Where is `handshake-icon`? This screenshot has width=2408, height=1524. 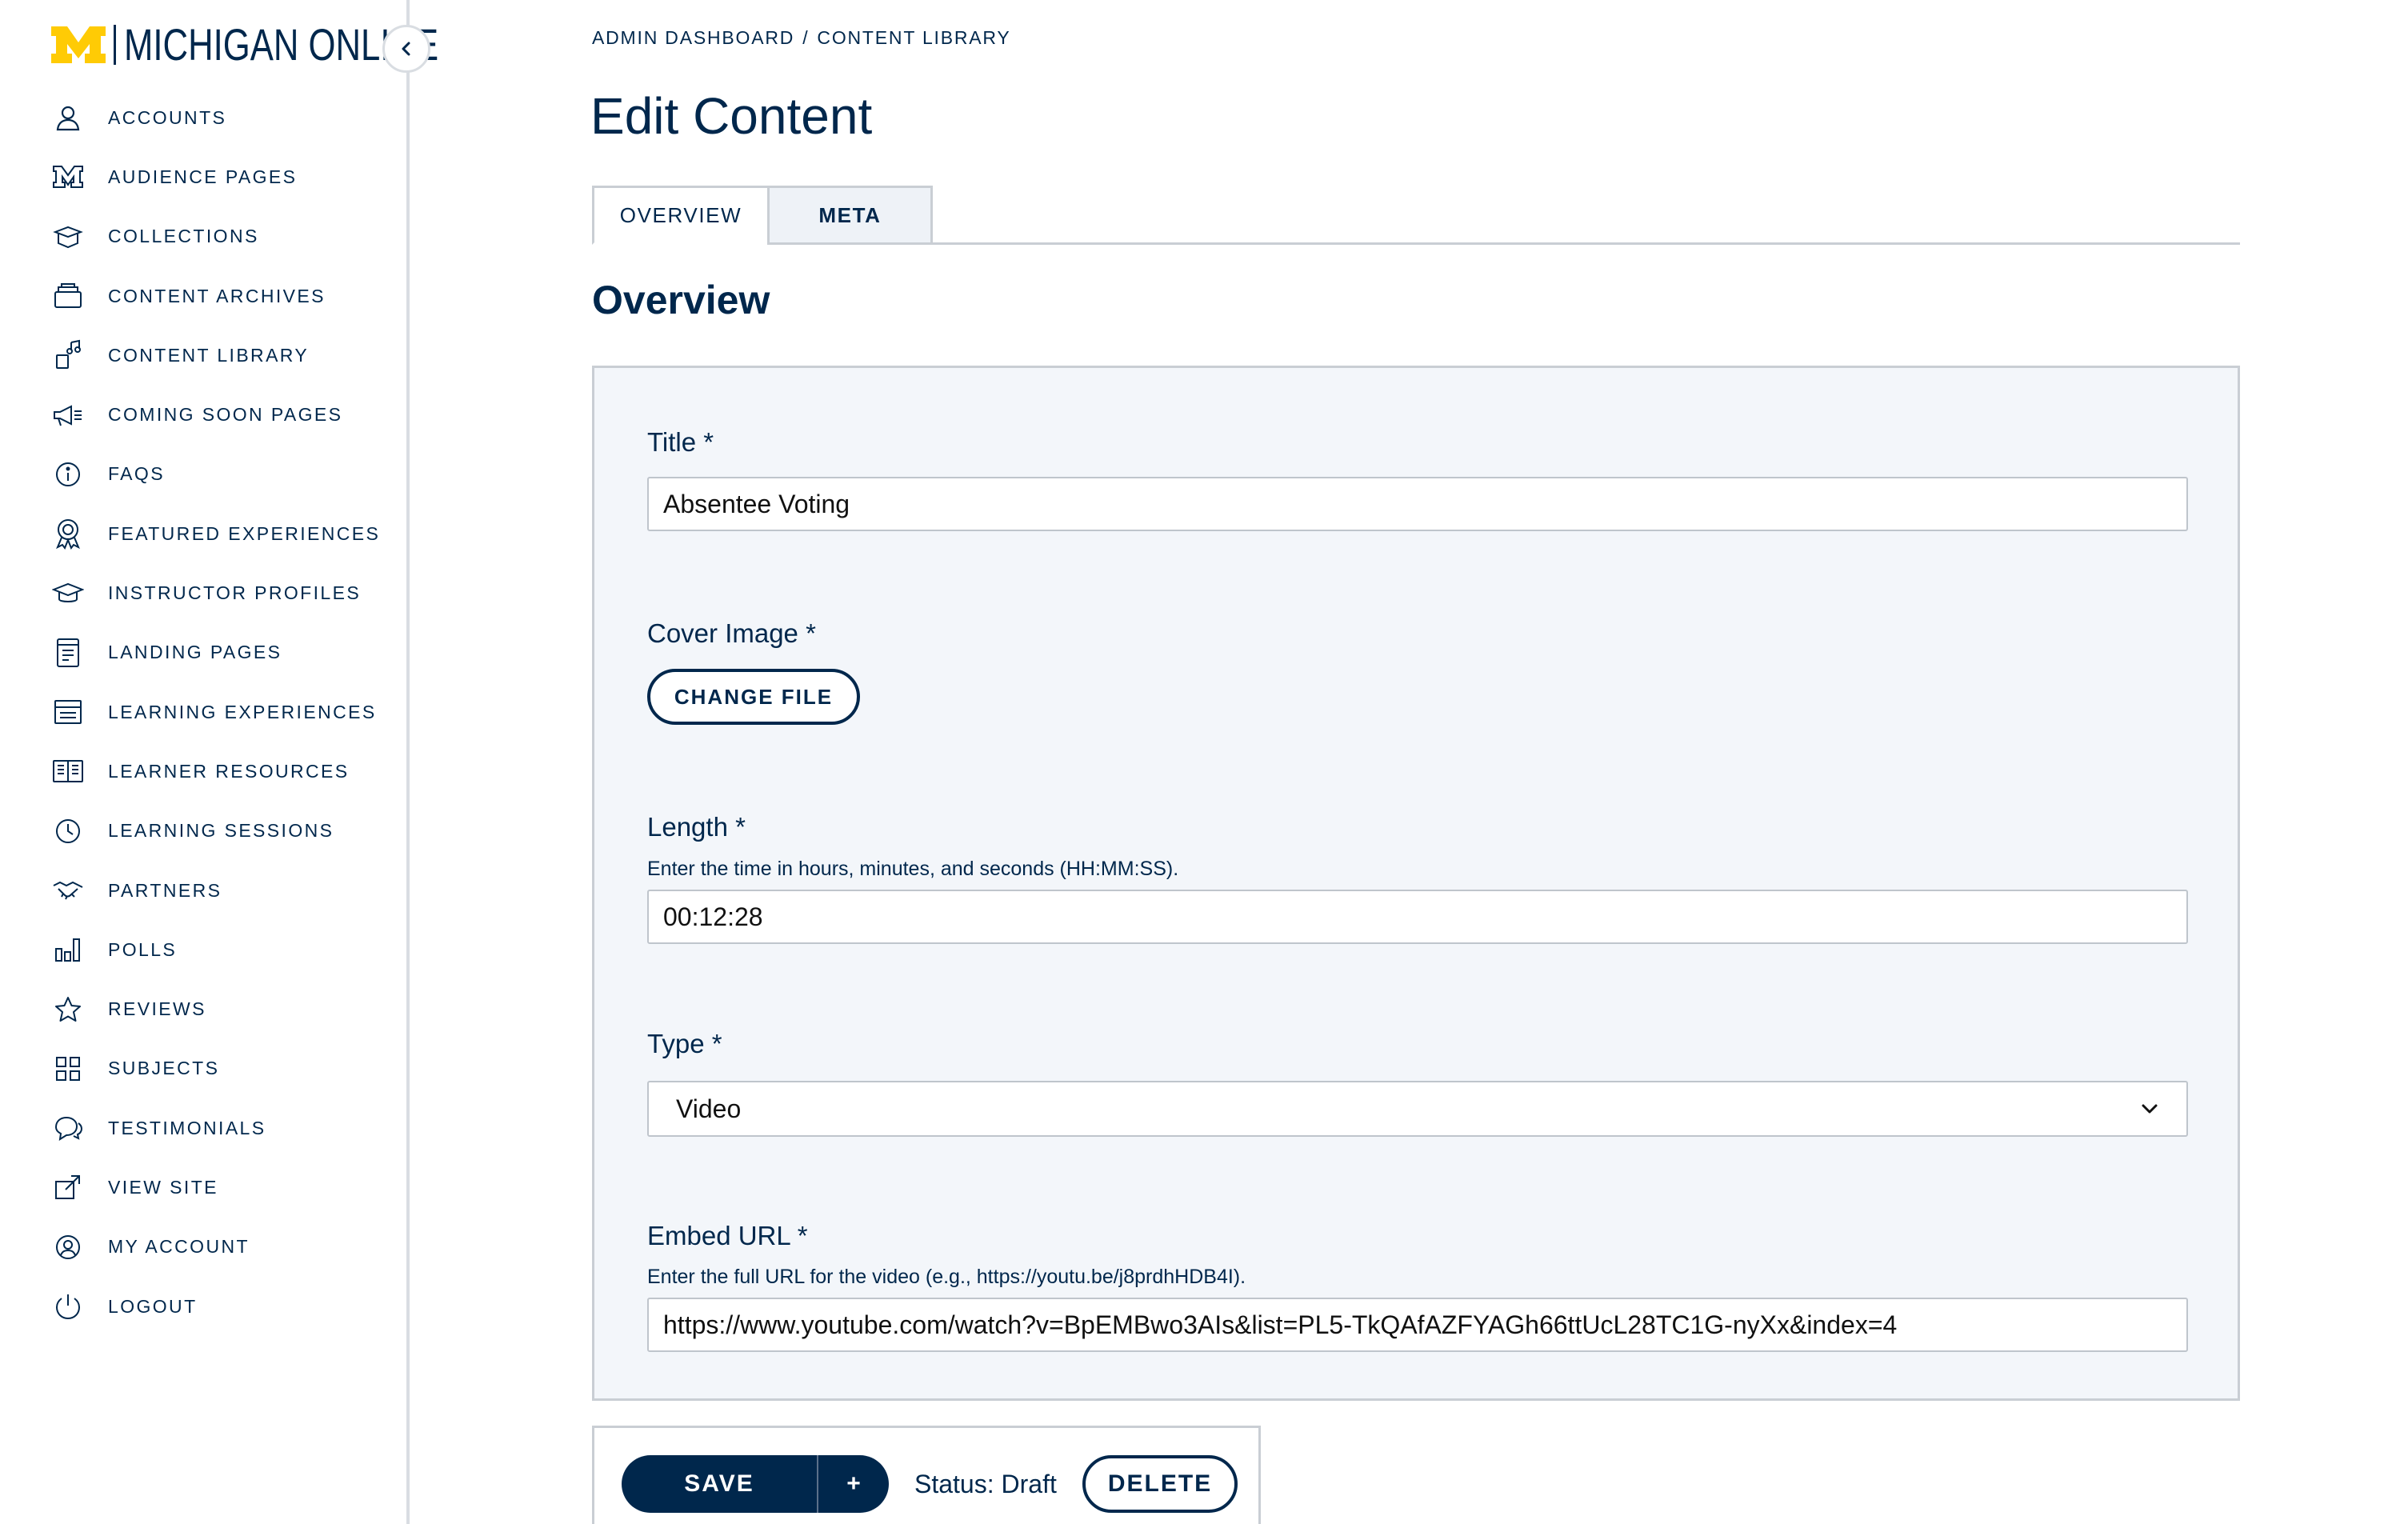
handshake-icon is located at coordinates (68, 890).